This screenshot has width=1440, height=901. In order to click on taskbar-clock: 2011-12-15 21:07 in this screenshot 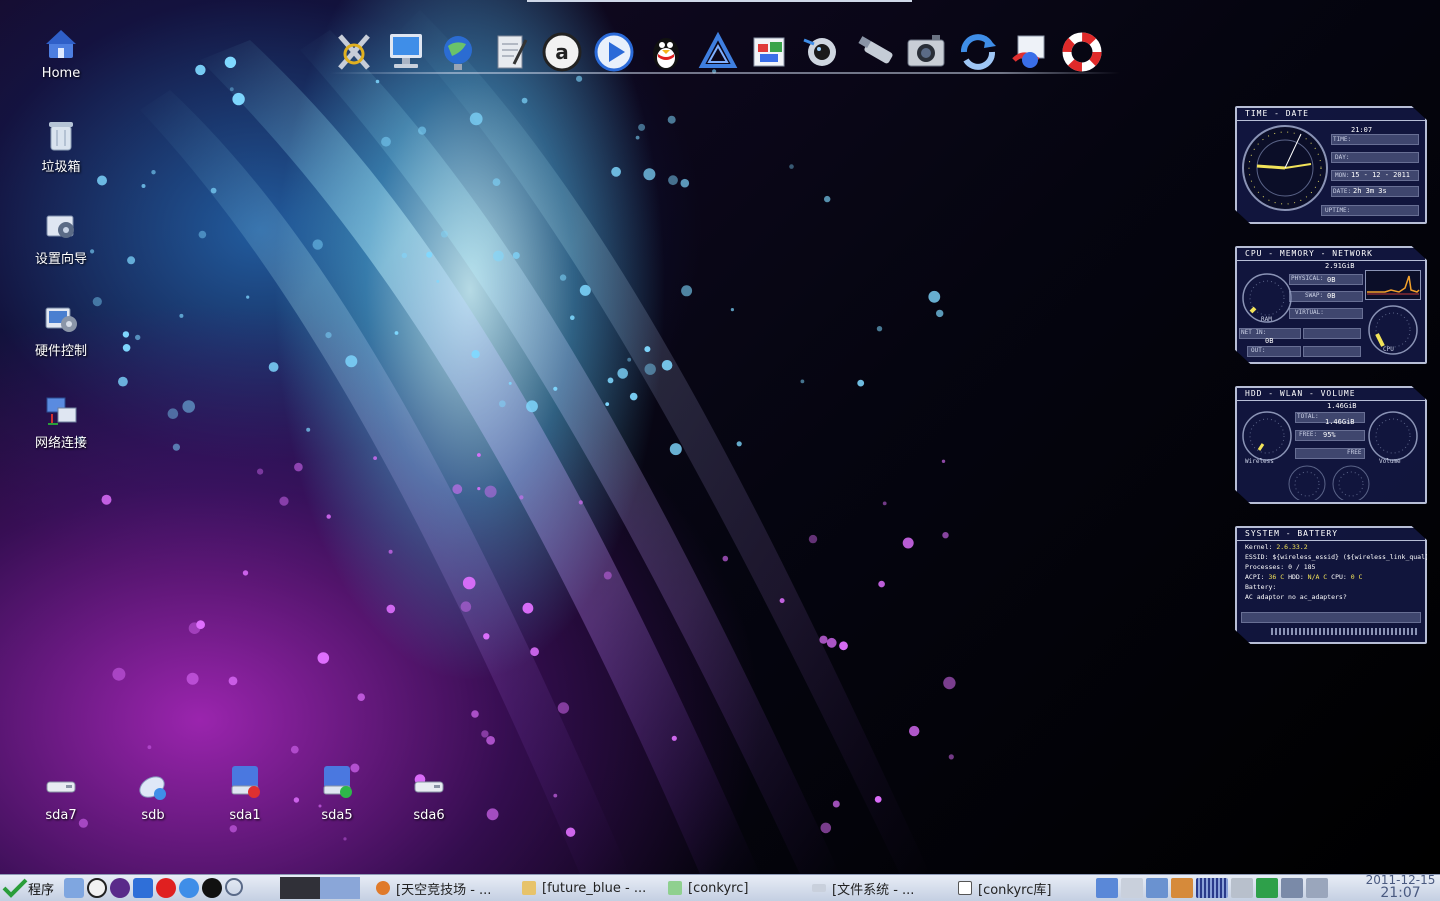, I will do `click(1400, 887)`.